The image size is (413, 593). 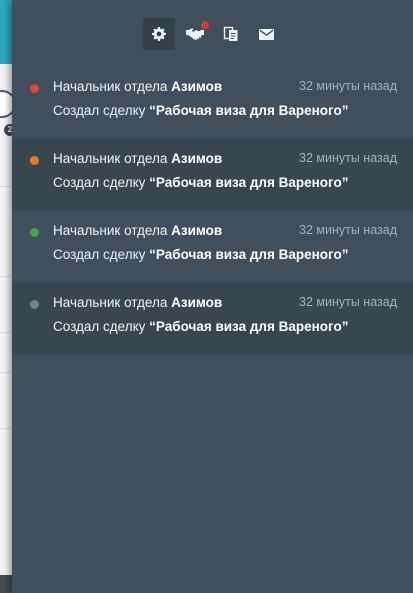 I want to click on envelope-icon, so click(x=266, y=34).